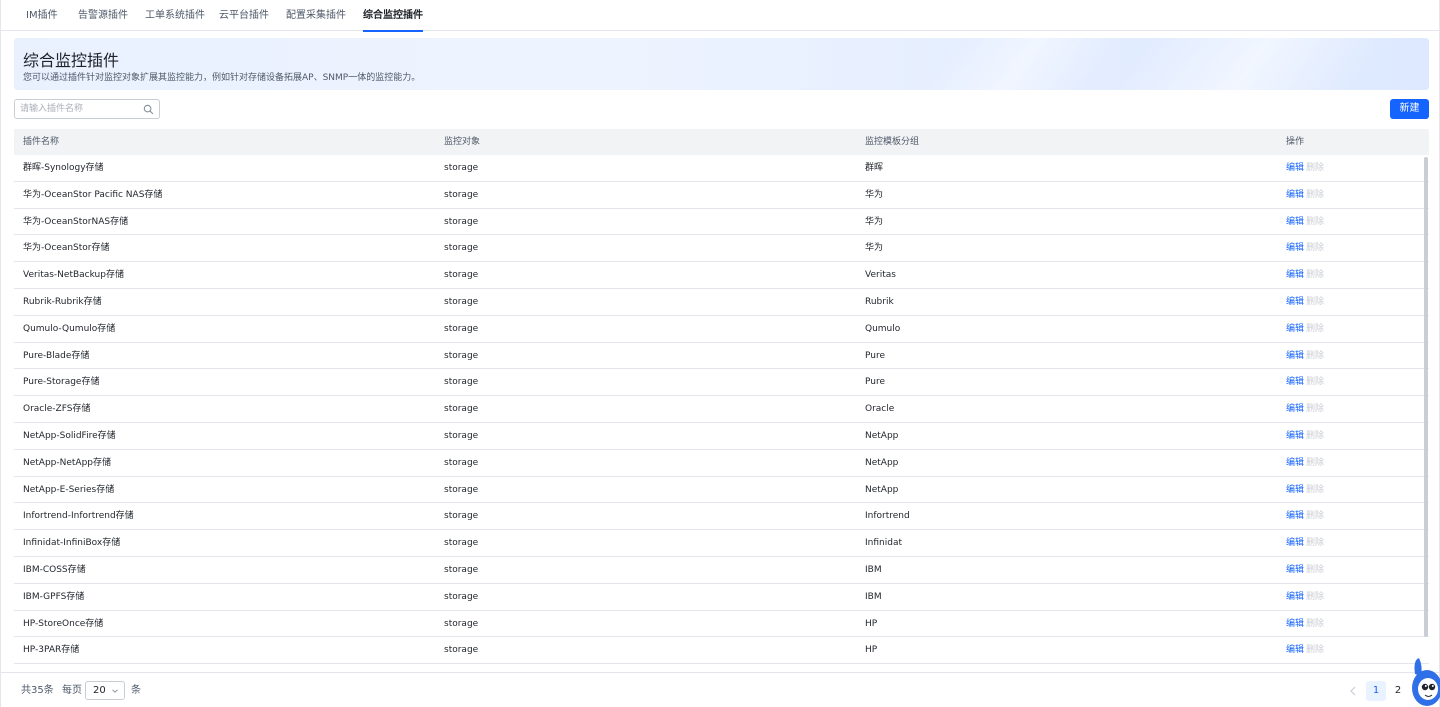 The width and height of the screenshot is (1440, 707). Describe the element at coordinates (721, 302) in the screenshot. I see `table-row: Rubrik-Rubrik存储 storage Rubrik 编辑 删除` at that location.